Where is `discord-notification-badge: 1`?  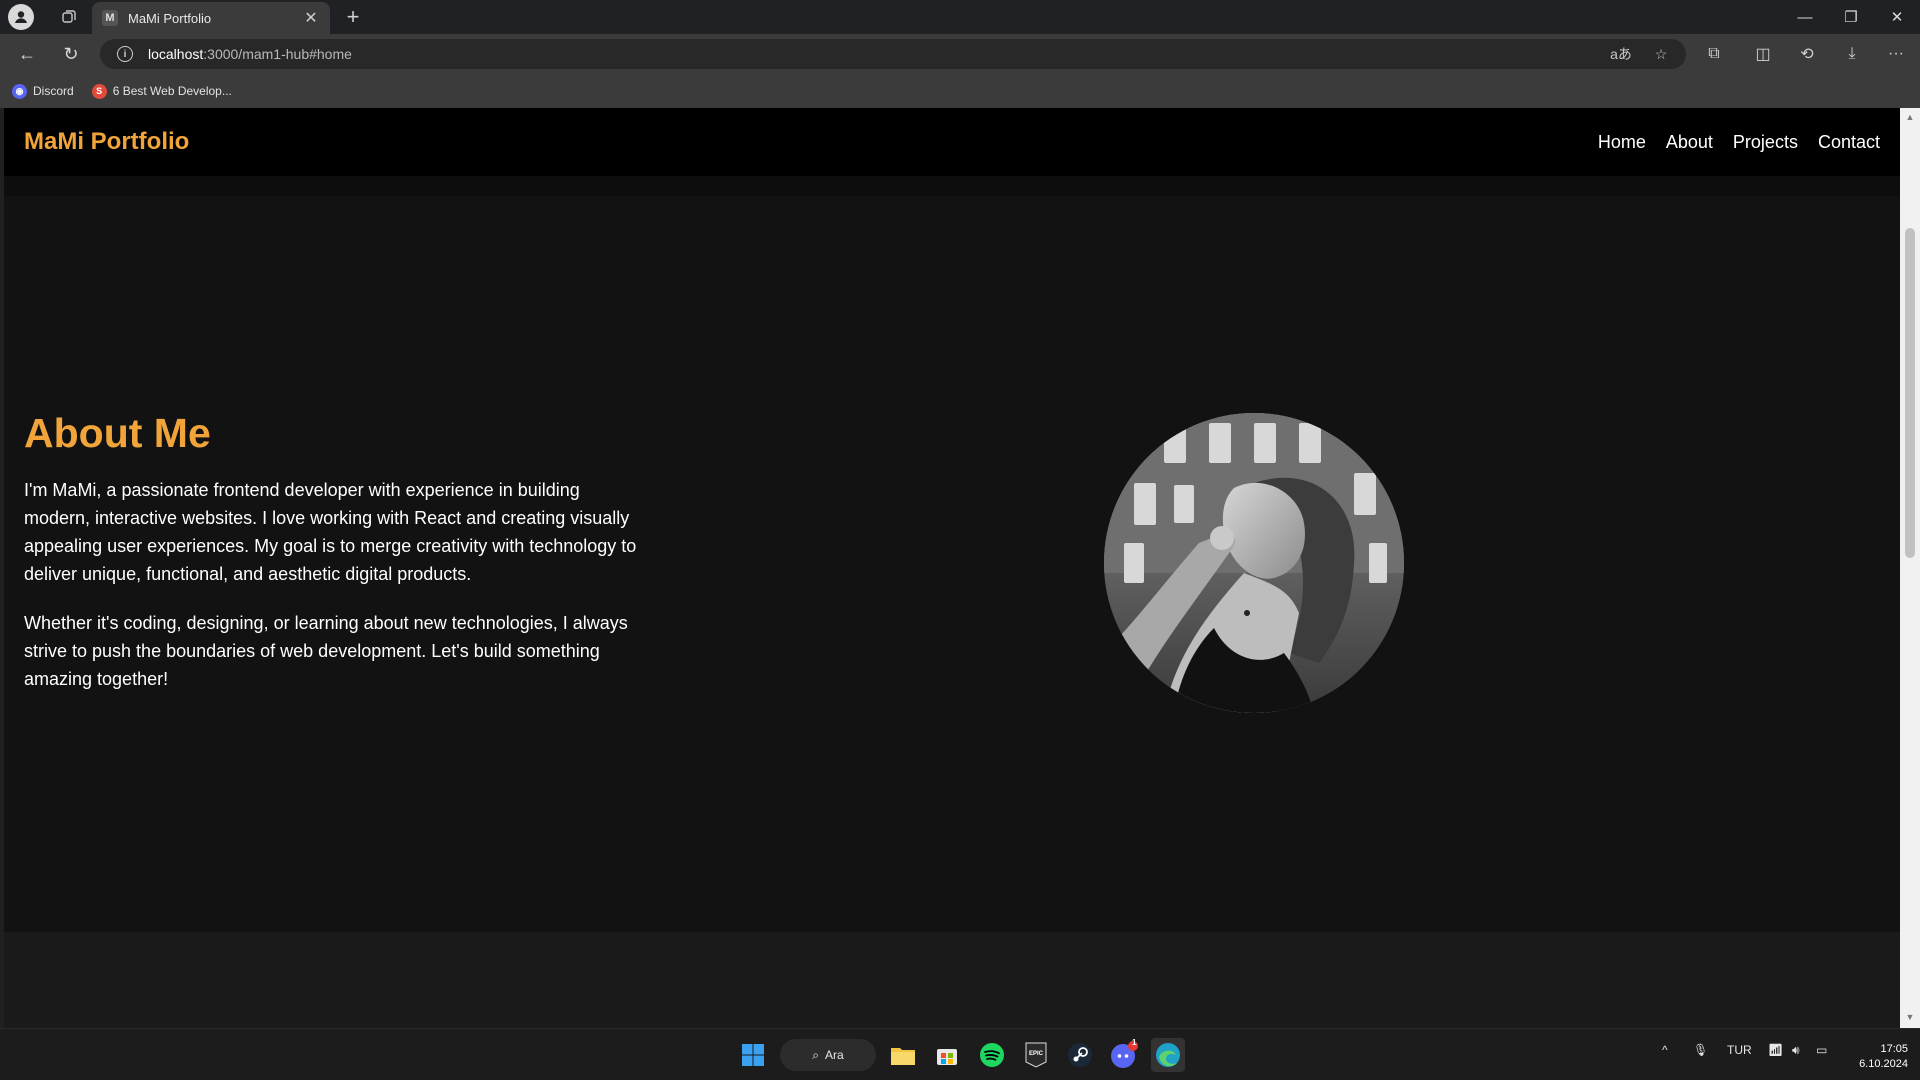 discord-notification-badge: 1 is located at coordinates (1134, 1042).